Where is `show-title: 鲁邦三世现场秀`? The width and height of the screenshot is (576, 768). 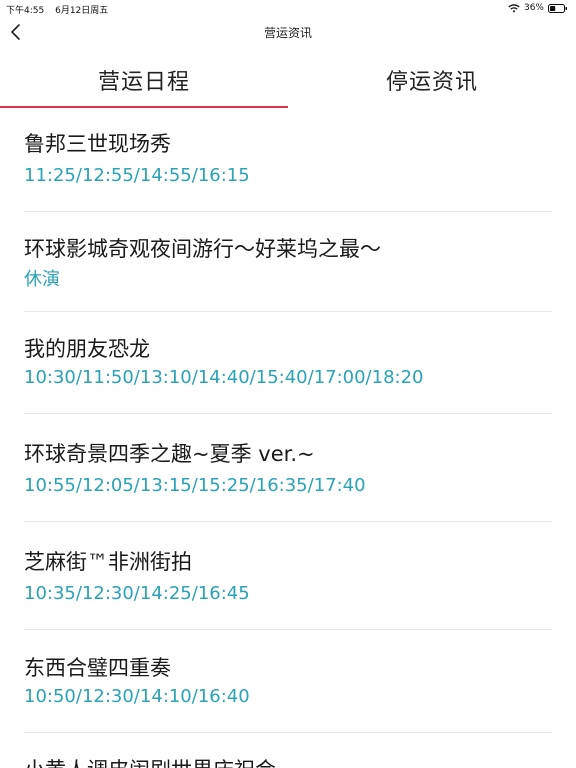
show-title: 鲁邦三世现场秀 is located at coordinates (97, 144).